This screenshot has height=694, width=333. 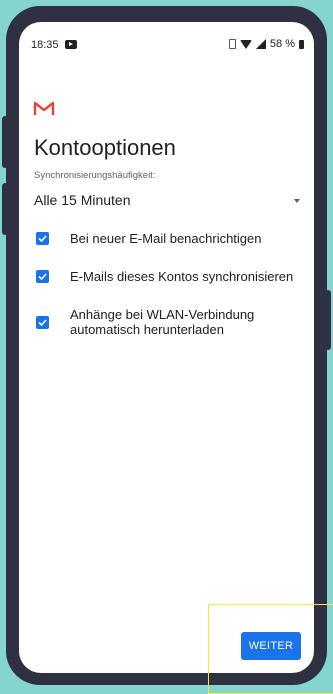 I want to click on sync-frequency-value: Alle 15 Minuten, so click(x=82, y=200).